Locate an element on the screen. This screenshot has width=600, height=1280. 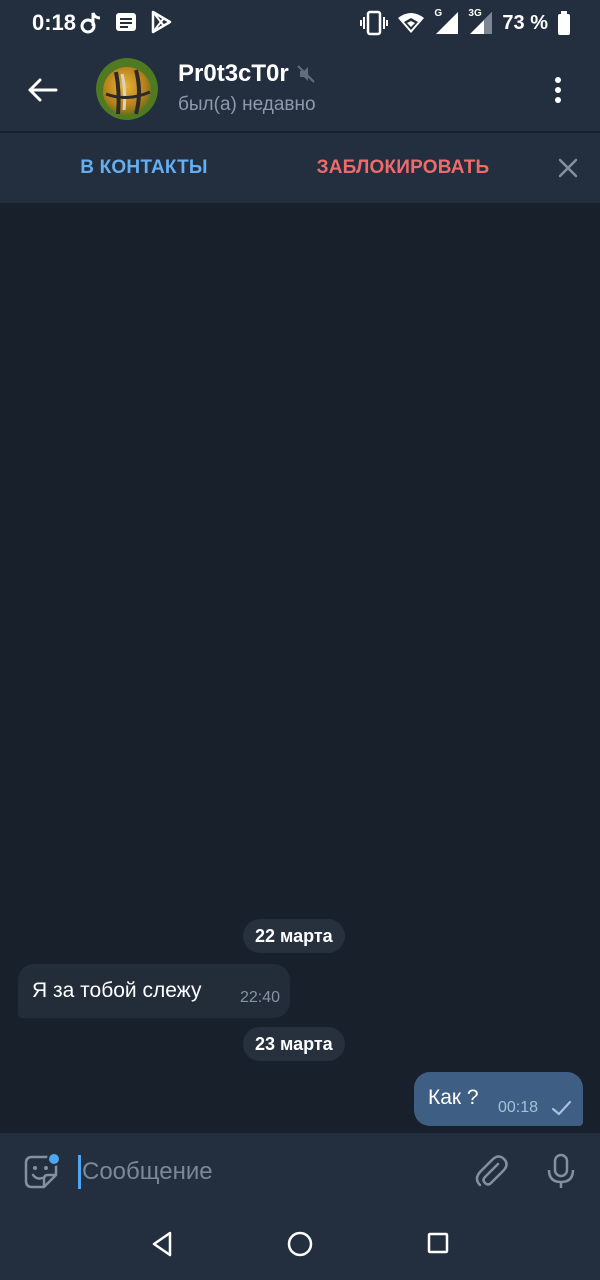
nav-home-button is located at coordinates (300, 1244).